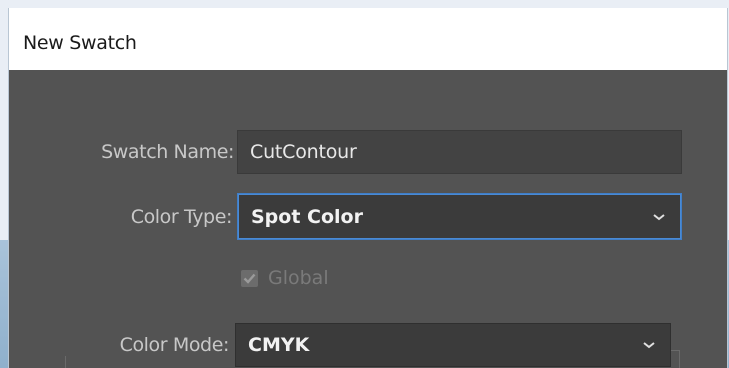  Describe the element at coordinates (298, 278) in the screenshot. I see `global-checkbox-label: Global` at that location.